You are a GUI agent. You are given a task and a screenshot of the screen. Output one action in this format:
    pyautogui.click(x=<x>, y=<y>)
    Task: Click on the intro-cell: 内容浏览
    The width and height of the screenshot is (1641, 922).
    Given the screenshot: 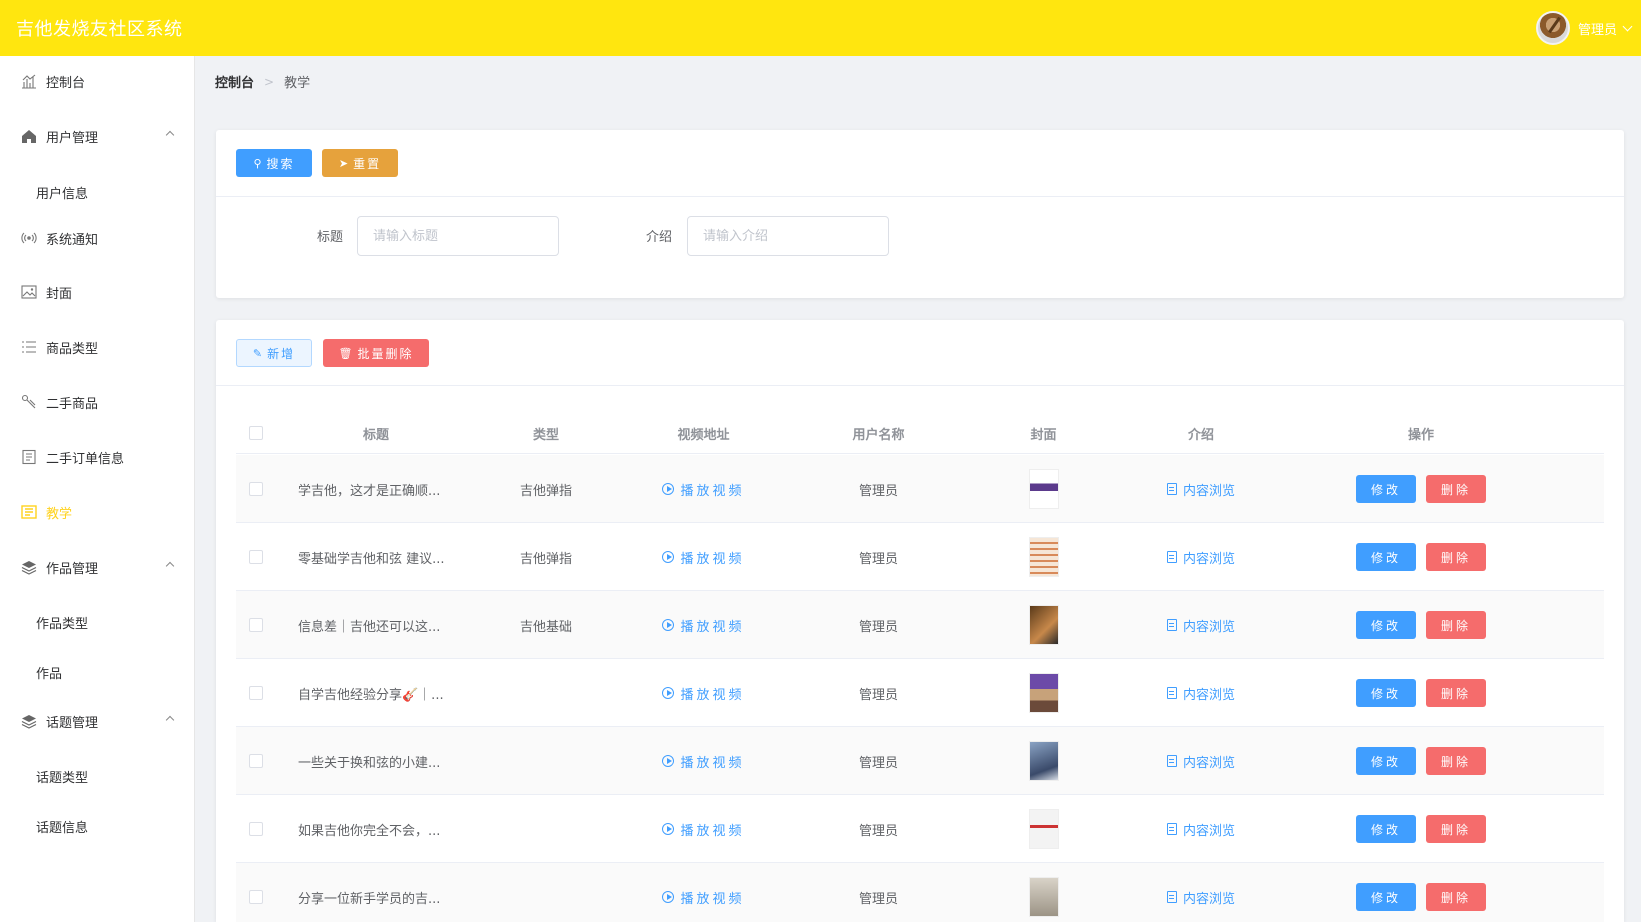 What is the action you would take?
    pyautogui.click(x=1201, y=829)
    